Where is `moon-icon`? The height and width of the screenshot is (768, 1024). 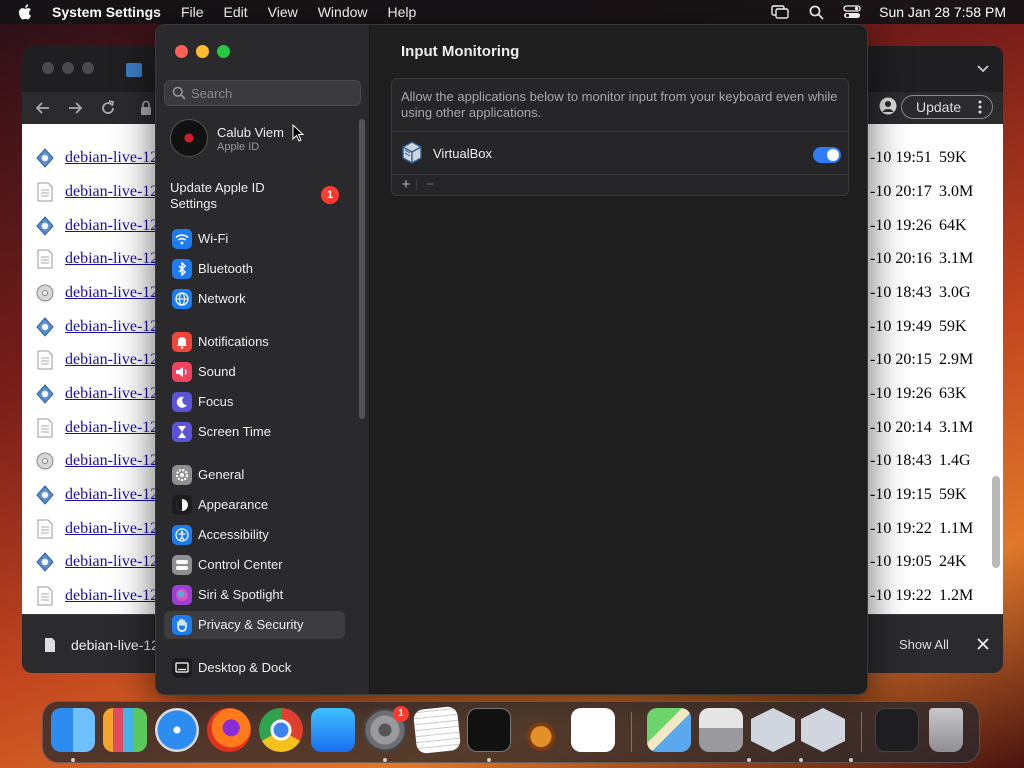
moon-icon is located at coordinates (182, 402).